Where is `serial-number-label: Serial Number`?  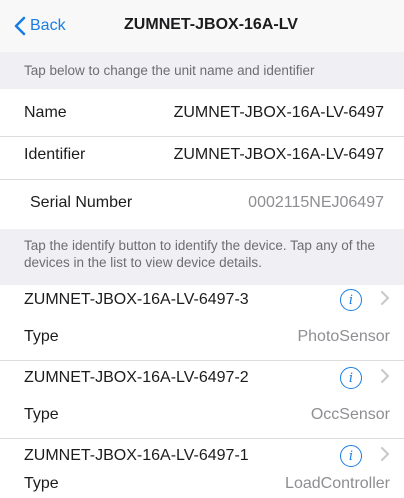 serial-number-label: Serial Number is located at coordinates (81, 202).